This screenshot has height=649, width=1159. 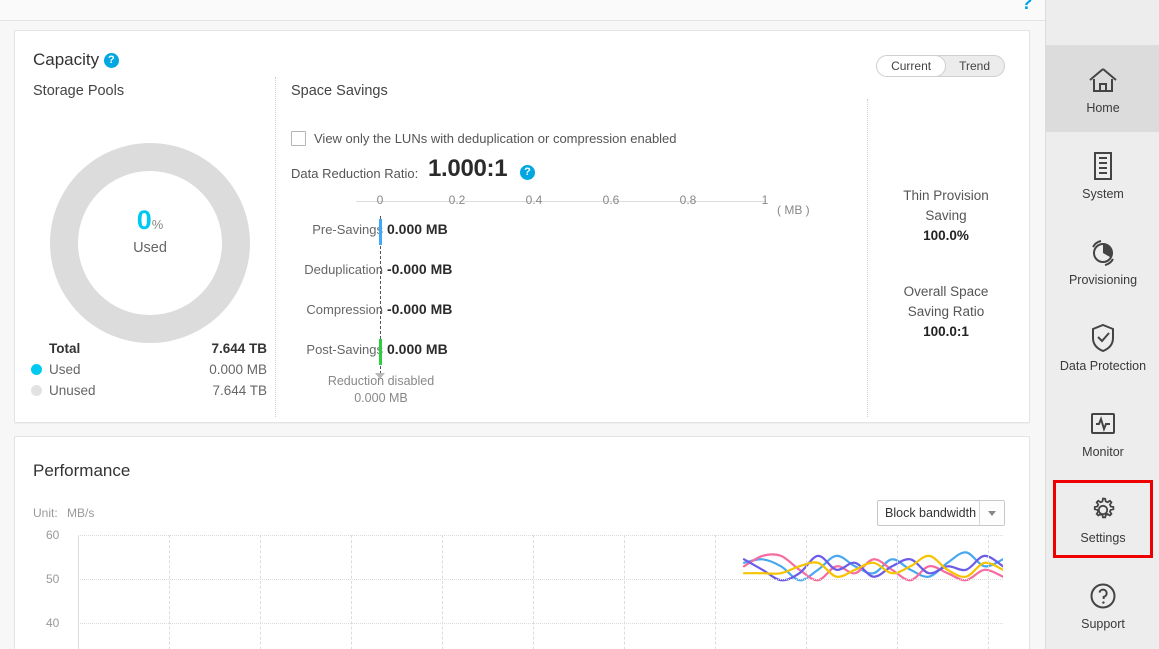 I want to click on stats-spacer, so click(x=946, y=264).